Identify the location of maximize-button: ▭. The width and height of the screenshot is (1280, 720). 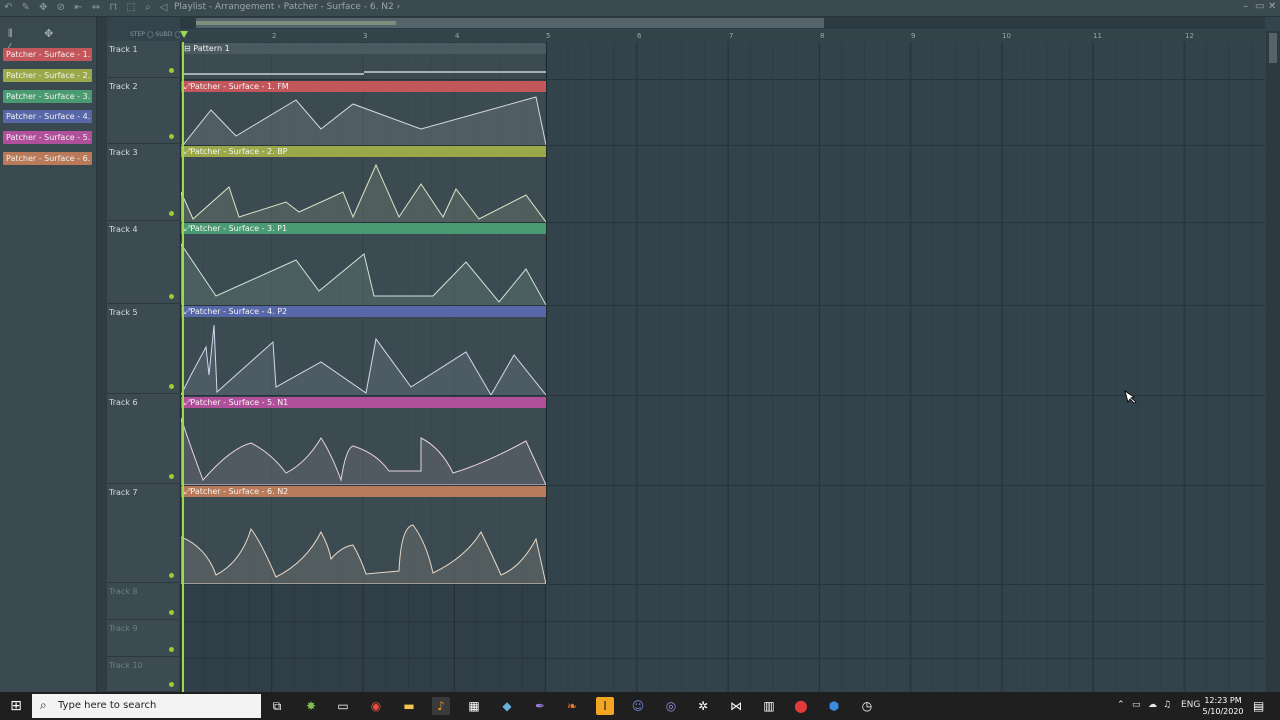
(1259, 6).